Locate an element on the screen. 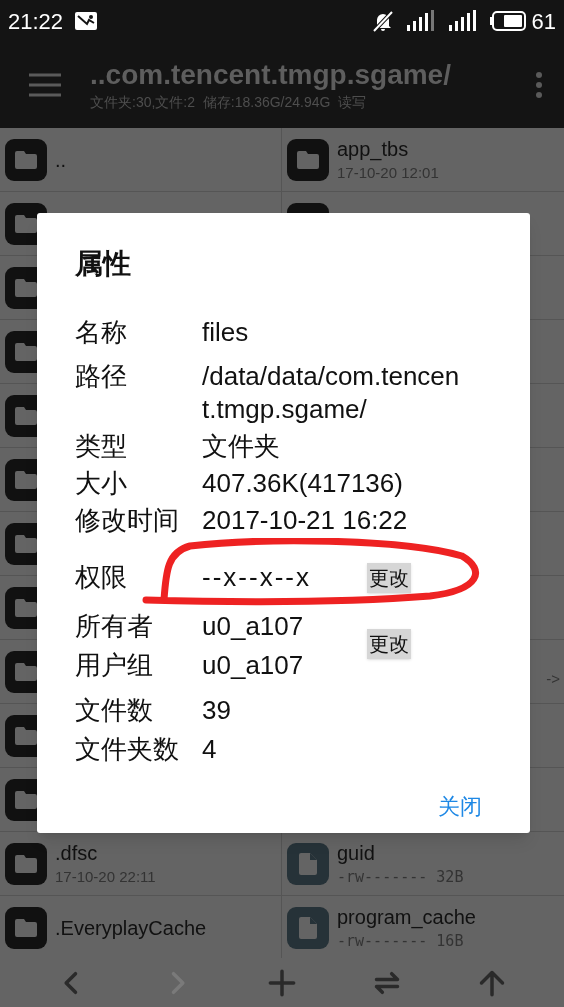 The height and width of the screenshot is (1007, 564). property-value: 39 is located at coordinates (216, 710).